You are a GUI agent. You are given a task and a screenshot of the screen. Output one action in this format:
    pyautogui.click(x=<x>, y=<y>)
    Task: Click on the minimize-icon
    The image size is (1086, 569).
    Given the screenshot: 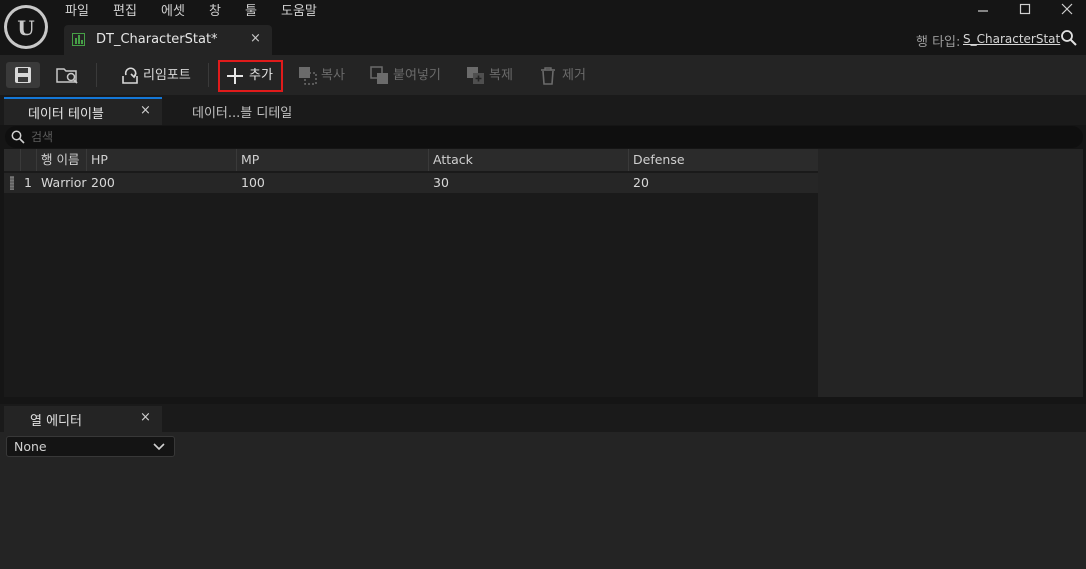 What is the action you would take?
    pyautogui.click(x=983, y=11)
    